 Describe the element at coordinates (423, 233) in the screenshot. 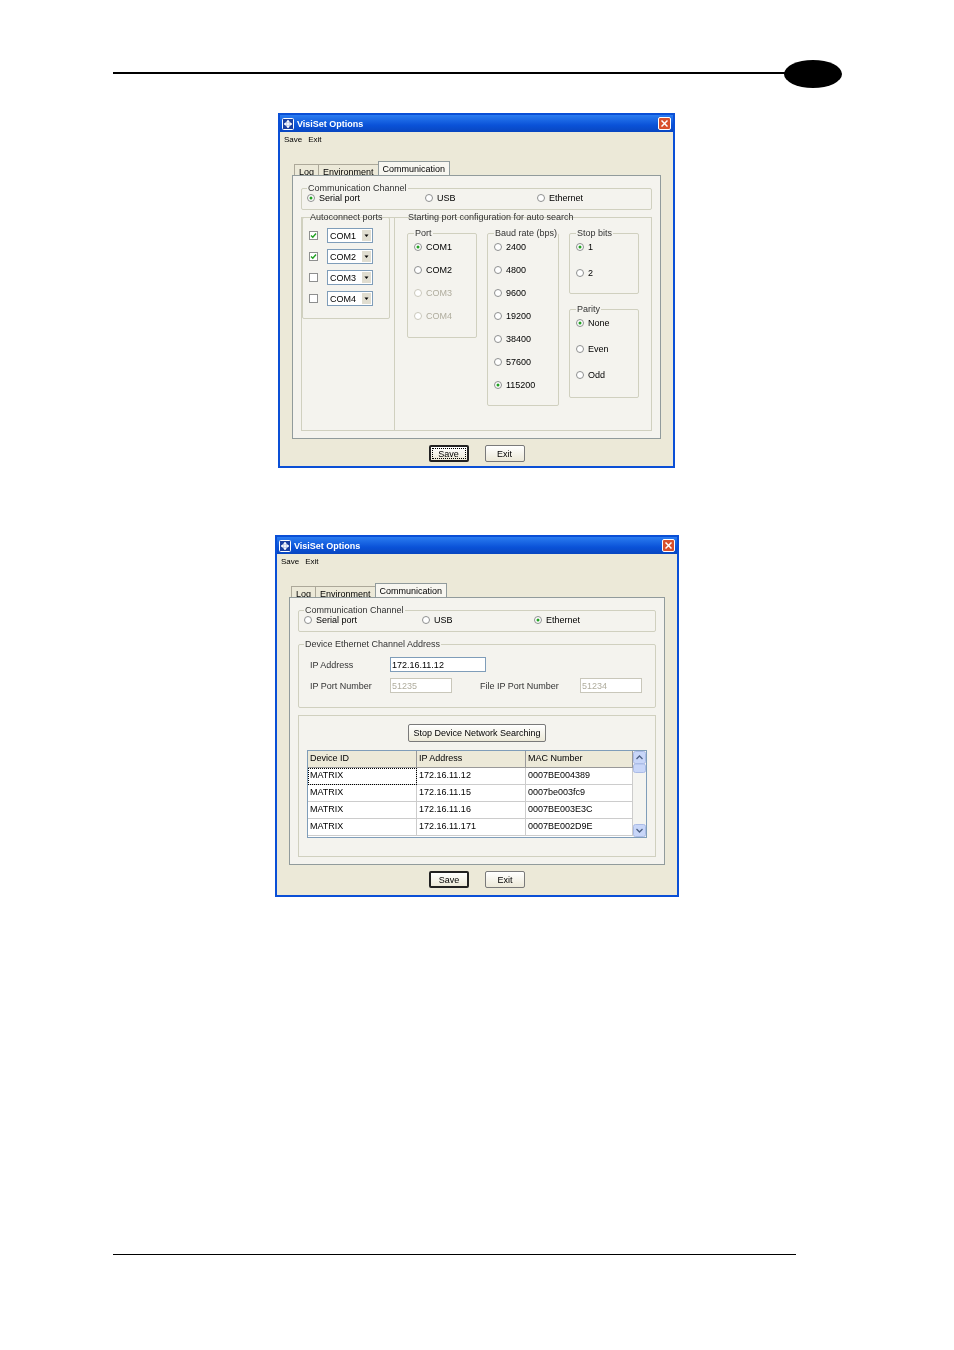

I see `group-title: Port` at that location.